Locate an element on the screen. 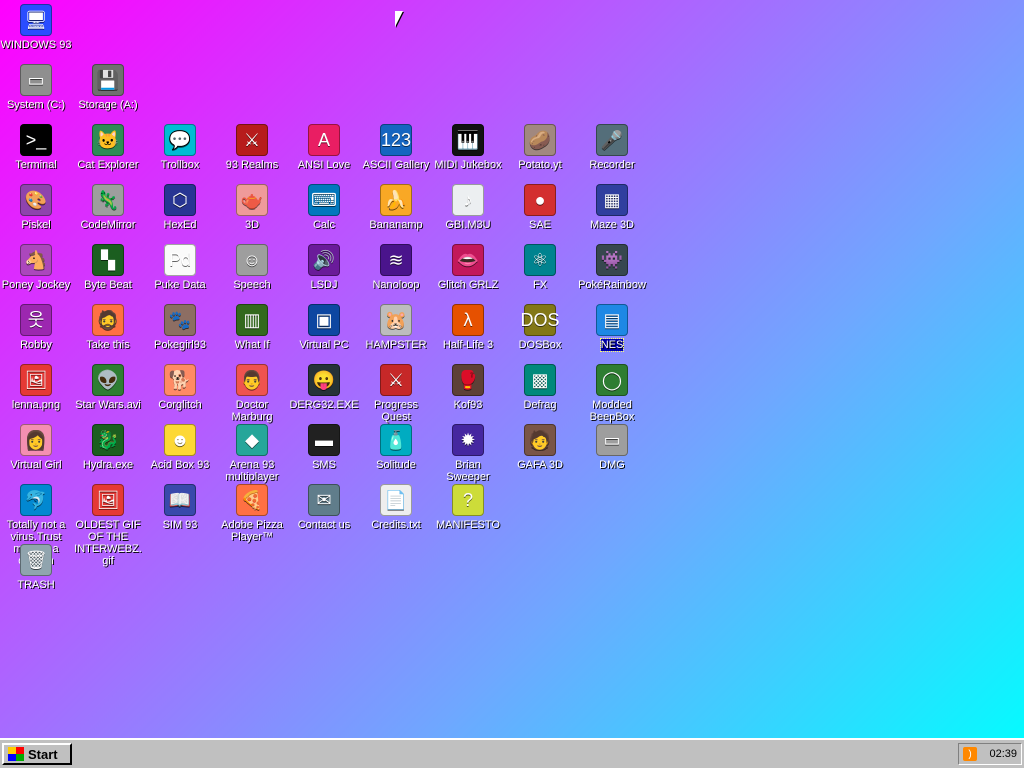  desktop-icon: >_ Terminal is located at coordinates (36, 147).